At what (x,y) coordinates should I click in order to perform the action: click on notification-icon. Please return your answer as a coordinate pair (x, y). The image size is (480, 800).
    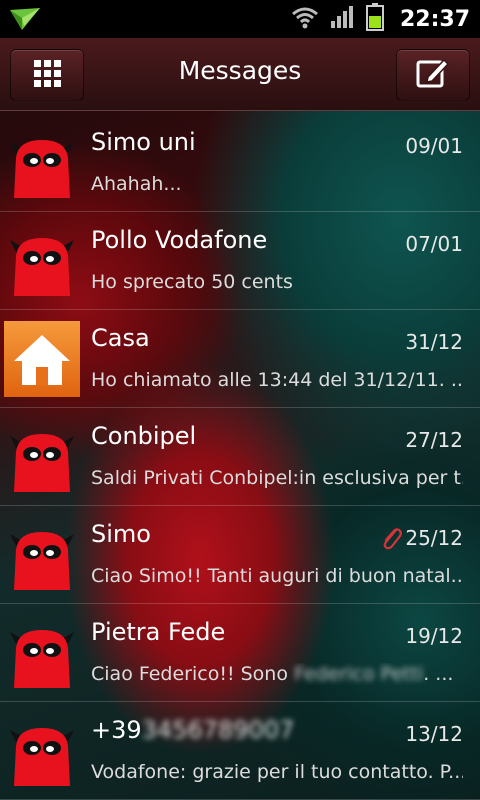
    Looking at the image, I should click on (25, 21).